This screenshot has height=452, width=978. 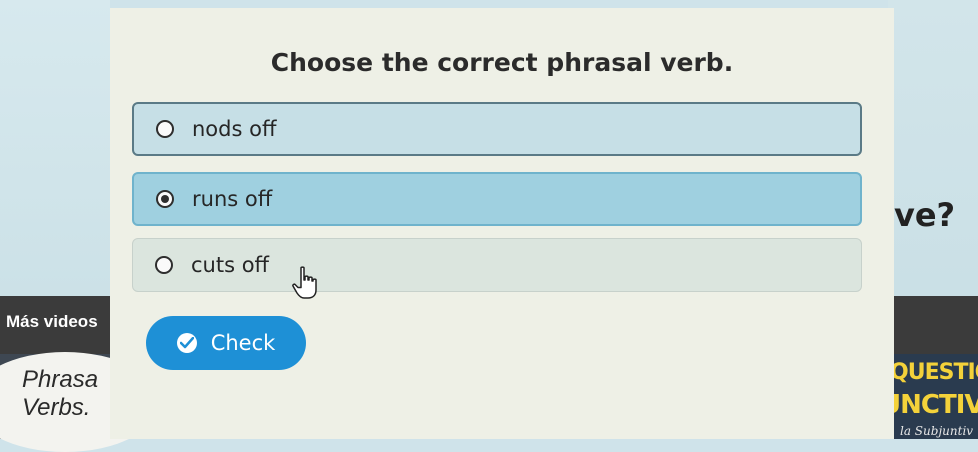 I want to click on thumbnail-left-line1: Phrasa, so click(x=60, y=379).